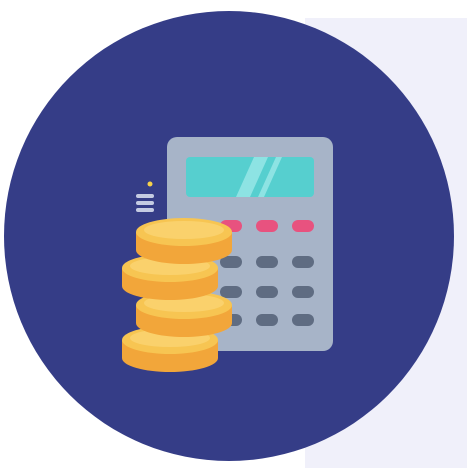 The width and height of the screenshot is (467, 468). Describe the element at coordinates (150, 184) in the screenshot. I see `sparkle-icon` at that location.